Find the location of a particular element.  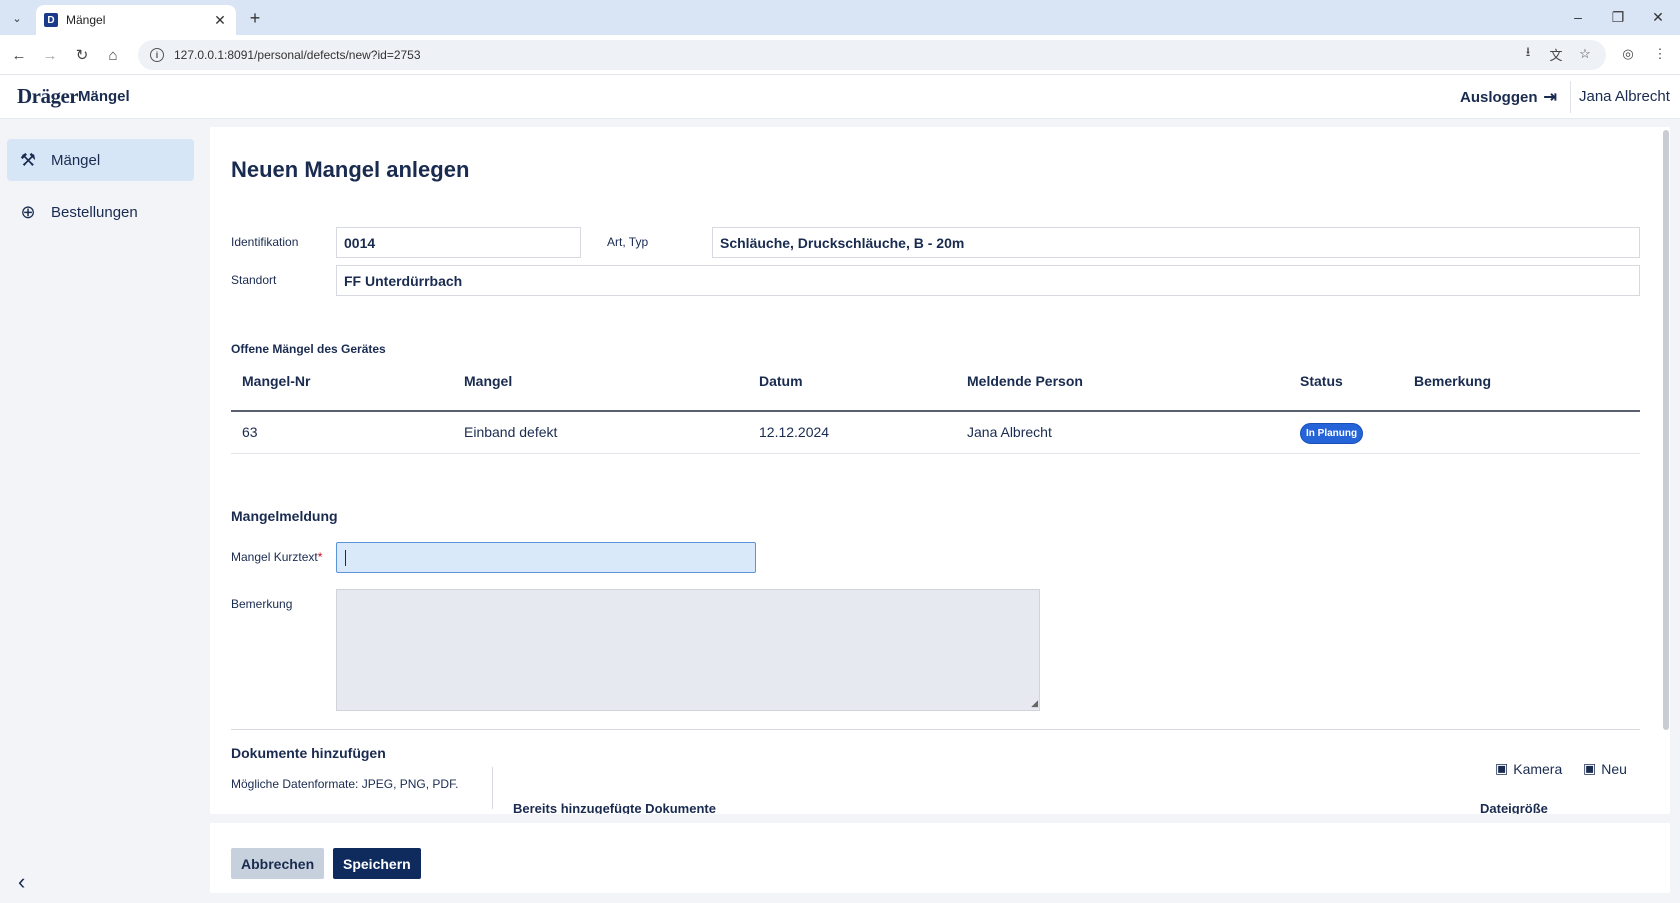

translate-icon: 文 is located at coordinates (1556, 54).